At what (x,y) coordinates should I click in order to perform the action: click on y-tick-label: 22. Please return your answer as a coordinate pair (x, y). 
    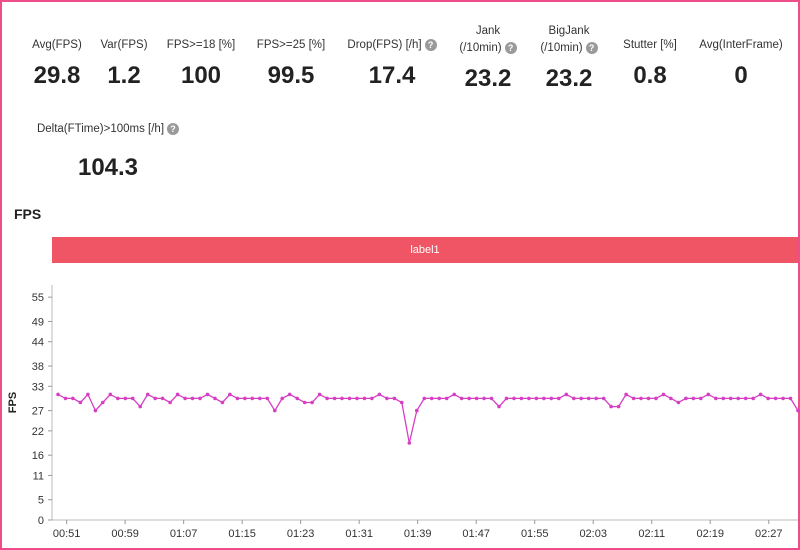
    Looking at the image, I should click on (38, 432).